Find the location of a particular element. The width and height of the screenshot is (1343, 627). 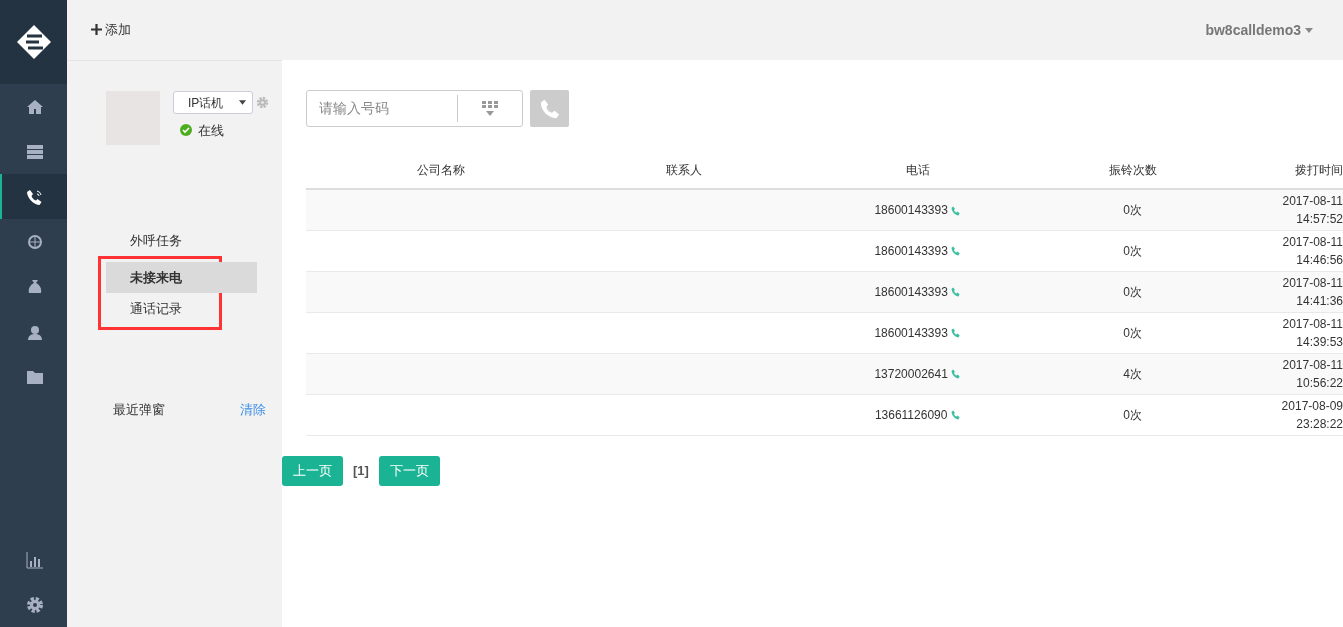

globe-icon is located at coordinates (34, 241).